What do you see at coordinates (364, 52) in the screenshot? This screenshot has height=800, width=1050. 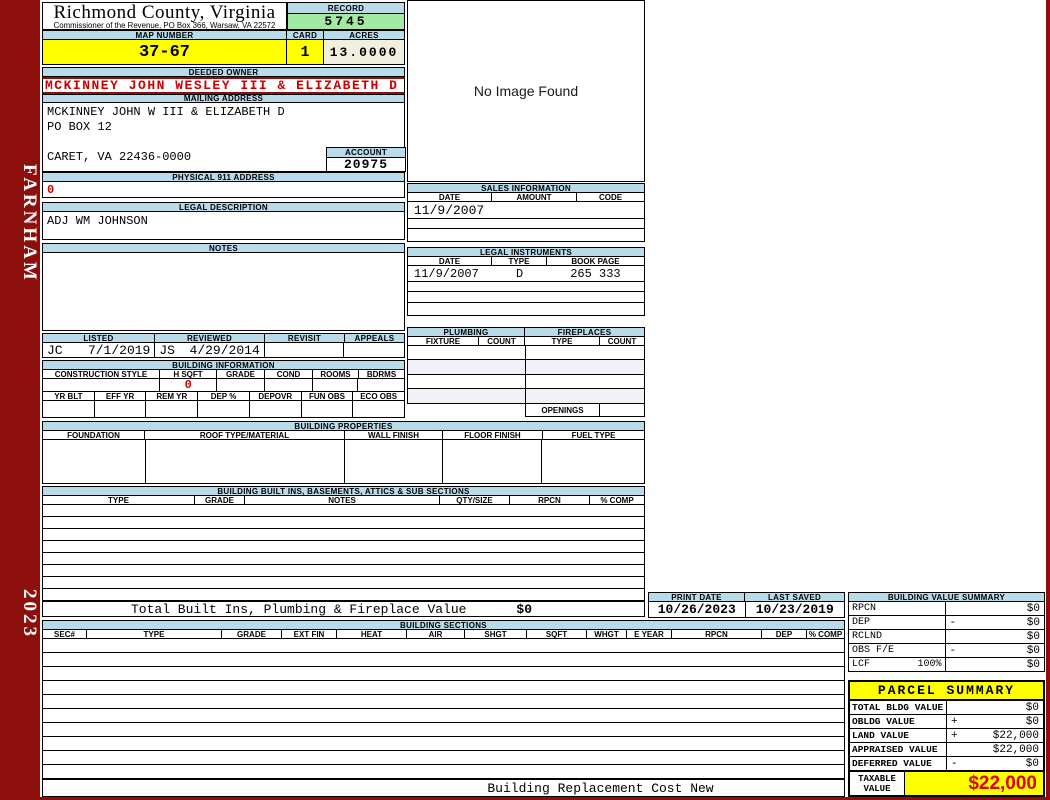 I see `acres-value: 13.0000` at bounding box center [364, 52].